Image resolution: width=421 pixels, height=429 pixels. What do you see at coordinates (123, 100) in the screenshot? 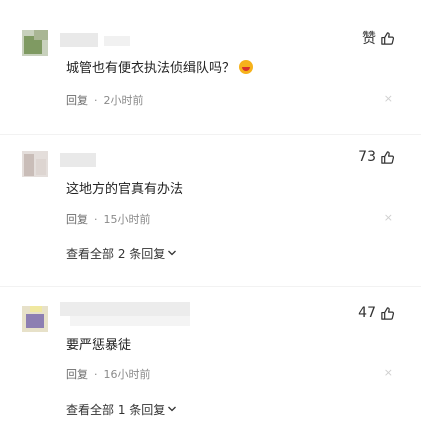
I see `timestamp: 2小时前` at bounding box center [123, 100].